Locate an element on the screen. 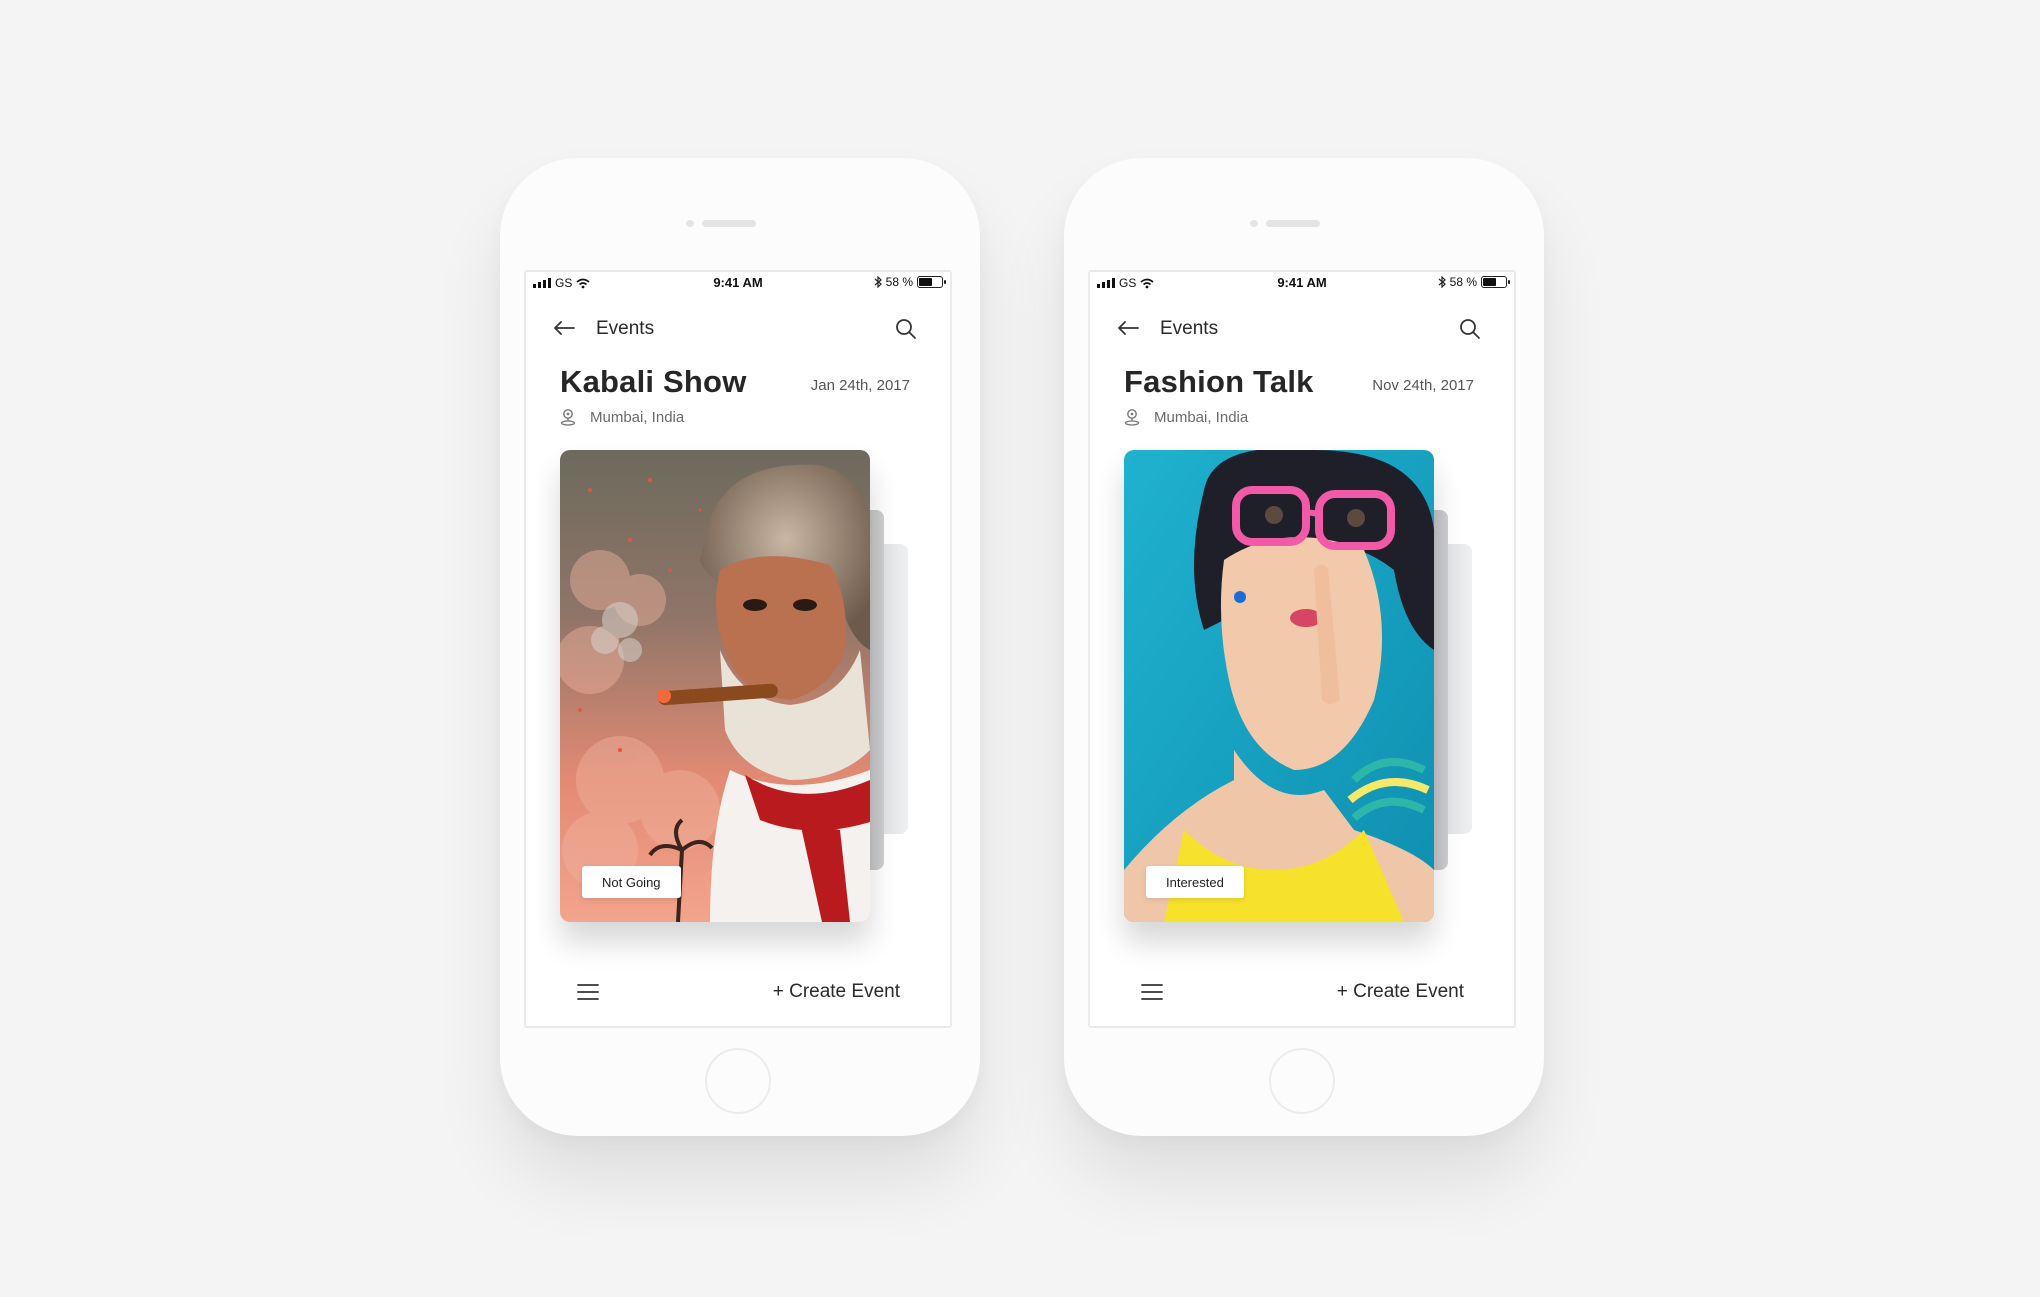  event-card-stack: Interested is located at coordinates (1302, 690).